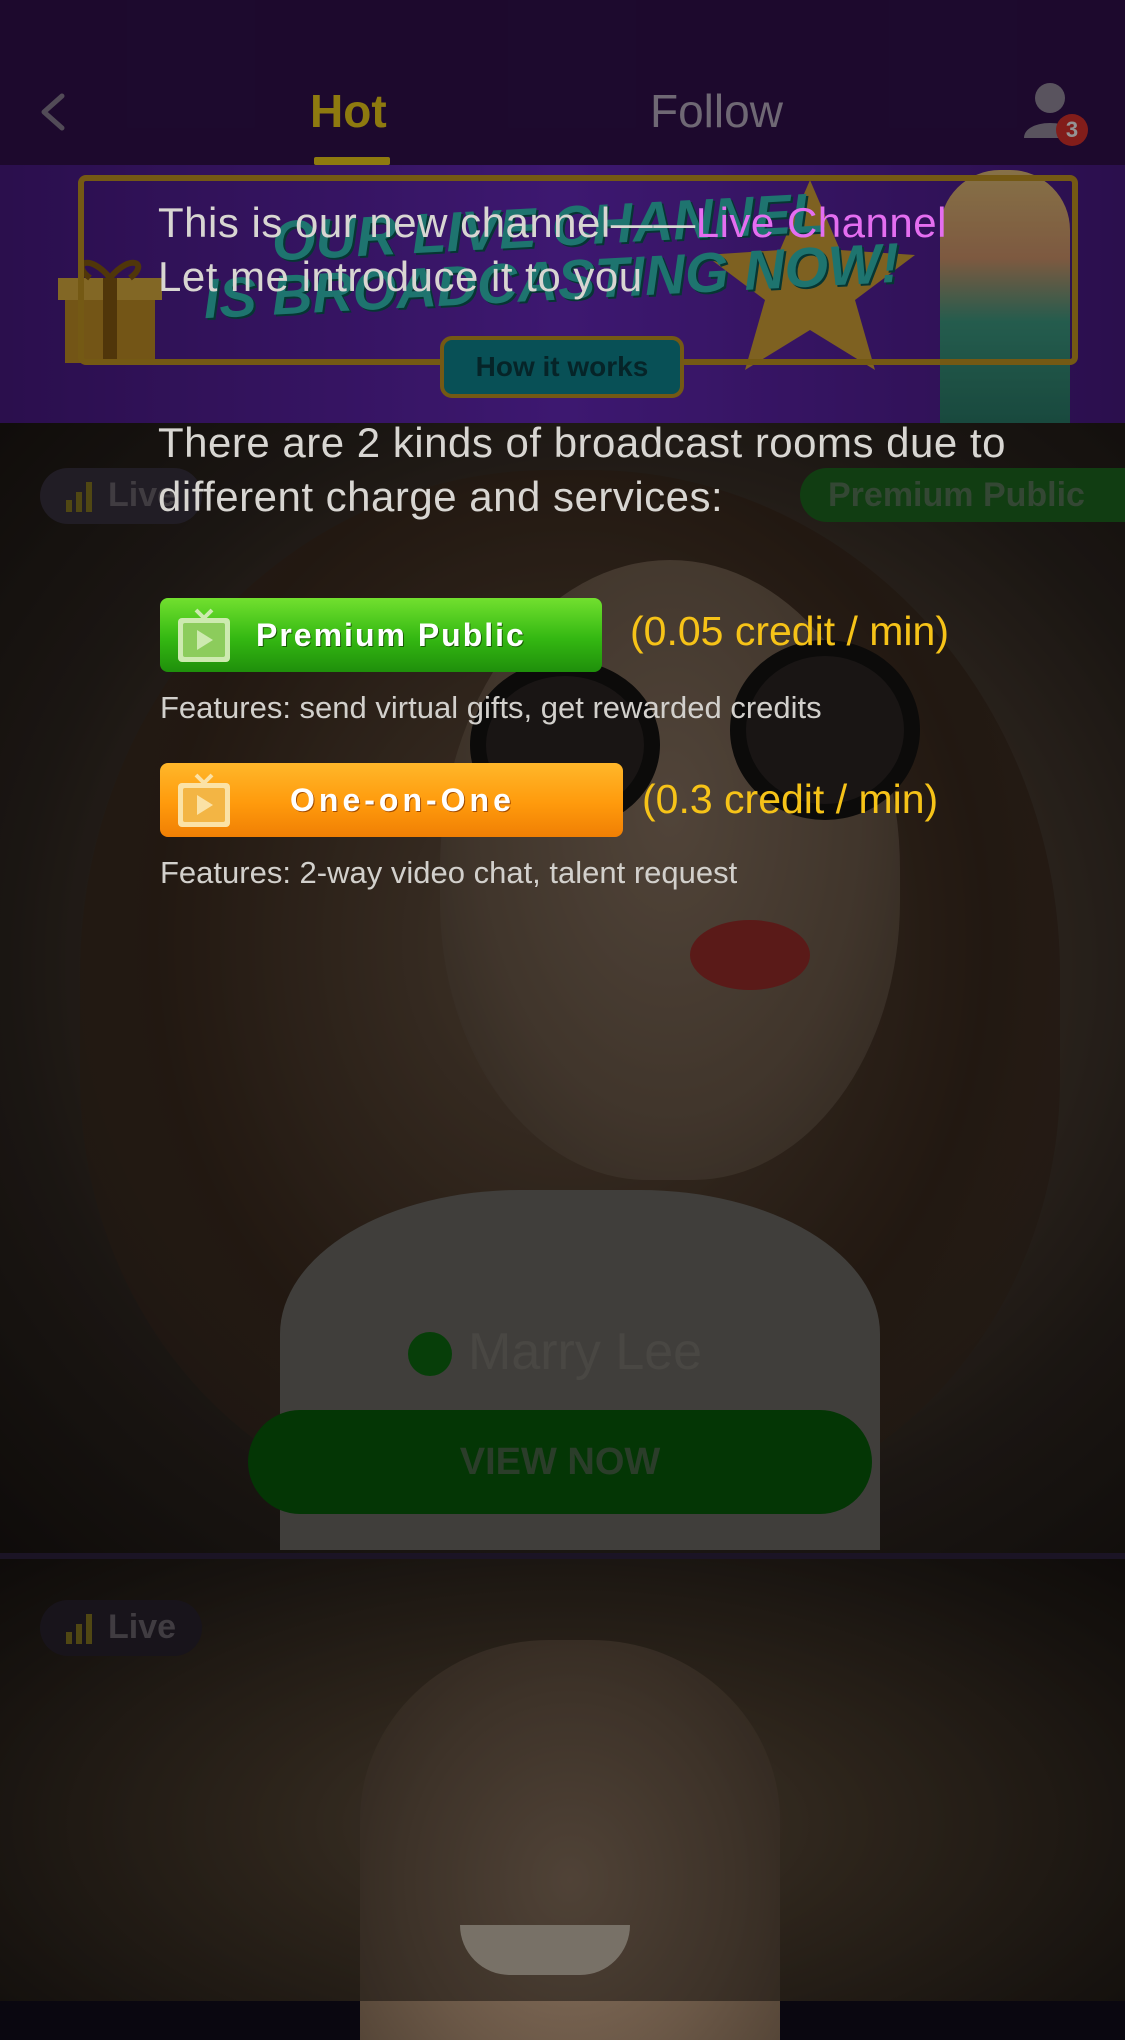  I want to click on intro-title-prefix: This is our new channel——, so click(427, 222).